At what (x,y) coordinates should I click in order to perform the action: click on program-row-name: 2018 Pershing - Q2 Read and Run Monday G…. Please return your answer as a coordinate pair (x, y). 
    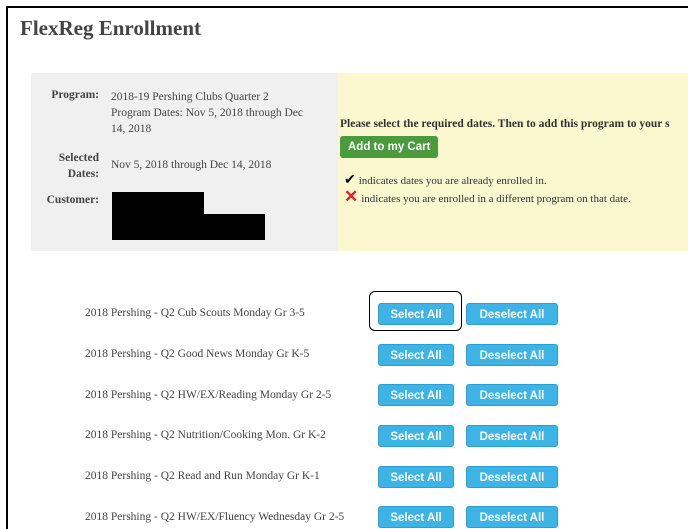
    Looking at the image, I should click on (202, 476).